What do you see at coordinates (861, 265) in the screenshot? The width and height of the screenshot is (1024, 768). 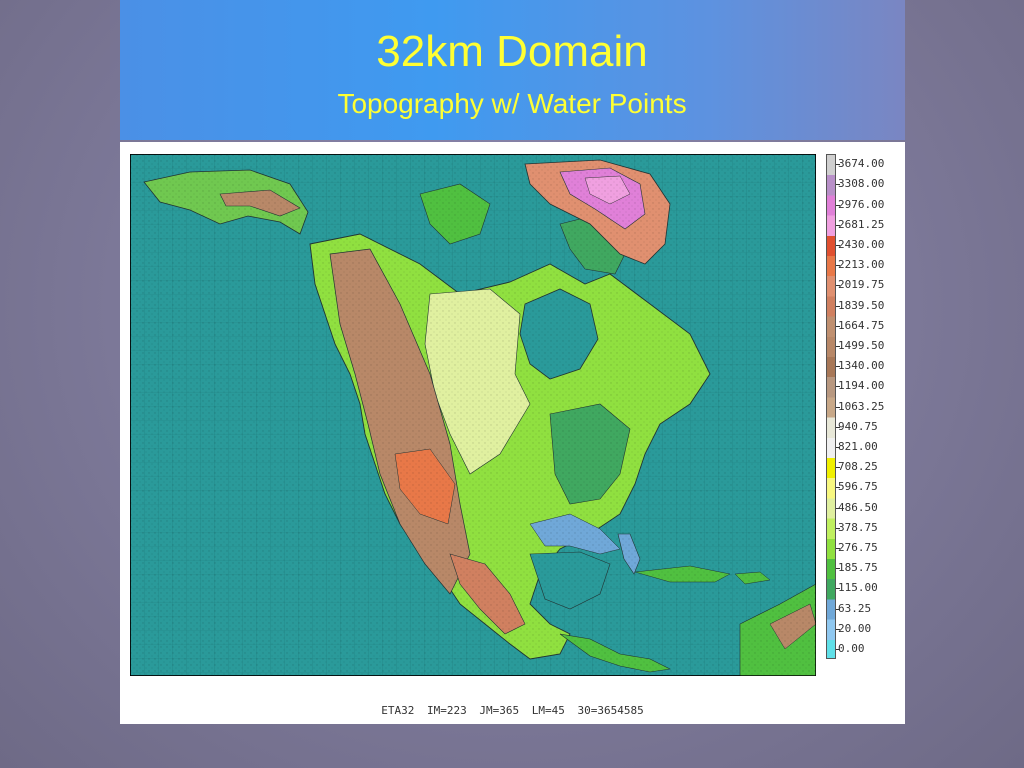 I see `legend-level-label: 2213.00` at bounding box center [861, 265].